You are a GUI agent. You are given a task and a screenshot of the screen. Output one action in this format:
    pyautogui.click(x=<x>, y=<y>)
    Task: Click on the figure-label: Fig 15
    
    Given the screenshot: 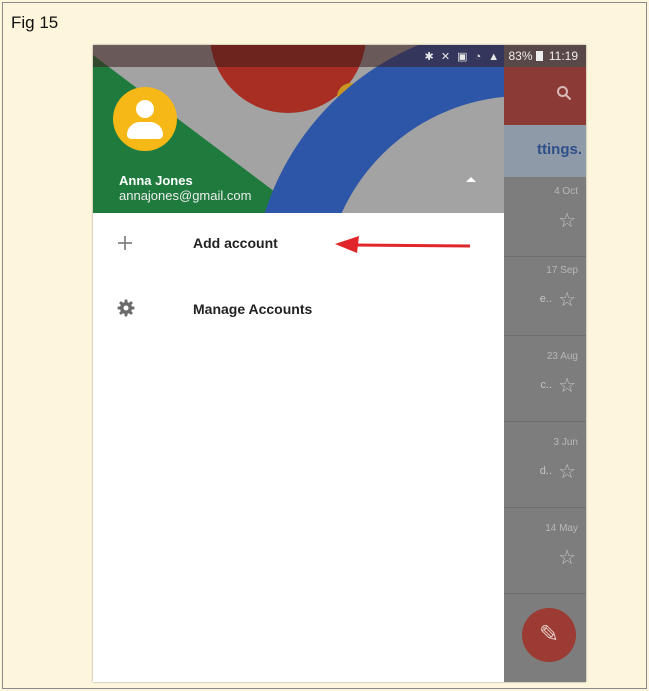 What is the action you would take?
    pyautogui.click(x=35, y=22)
    